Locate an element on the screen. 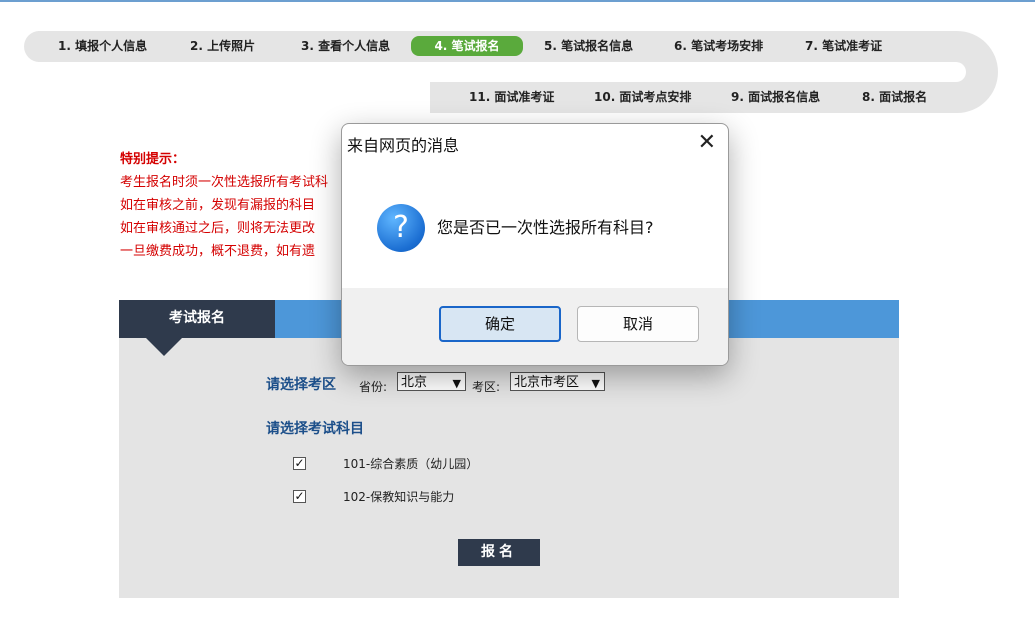 The width and height of the screenshot is (1035, 632). province-select: 北京 ▼ is located at coordinates (431, 381).